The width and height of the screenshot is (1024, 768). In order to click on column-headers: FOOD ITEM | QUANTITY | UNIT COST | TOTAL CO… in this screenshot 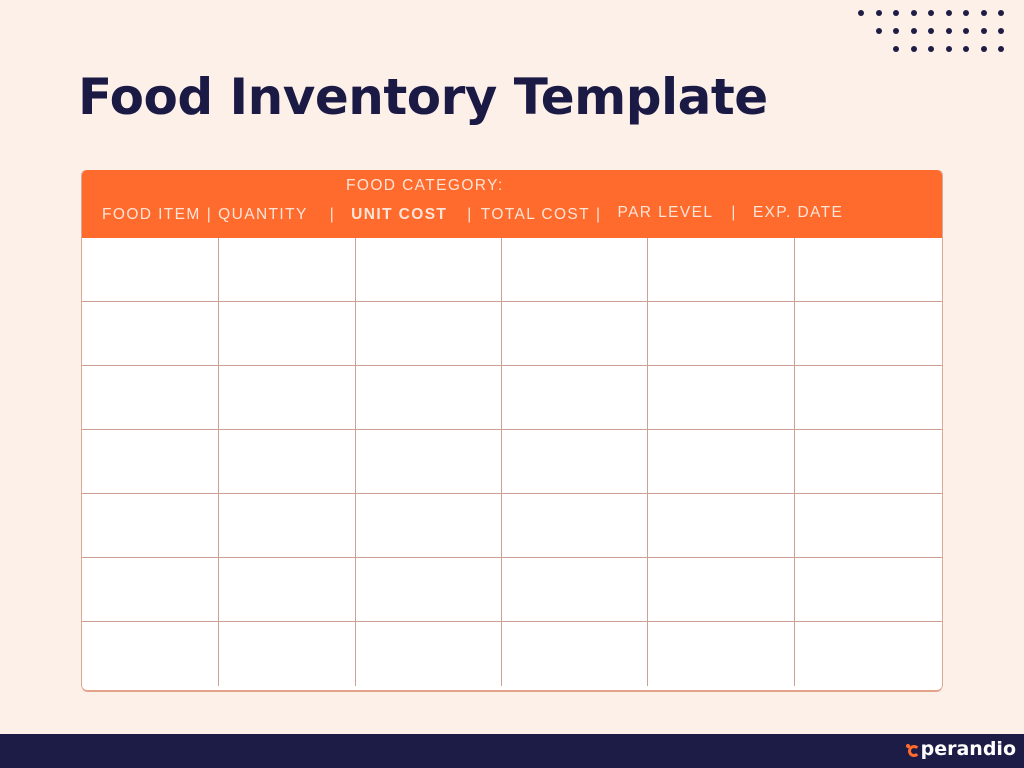, I will do `click(512, 214)`.